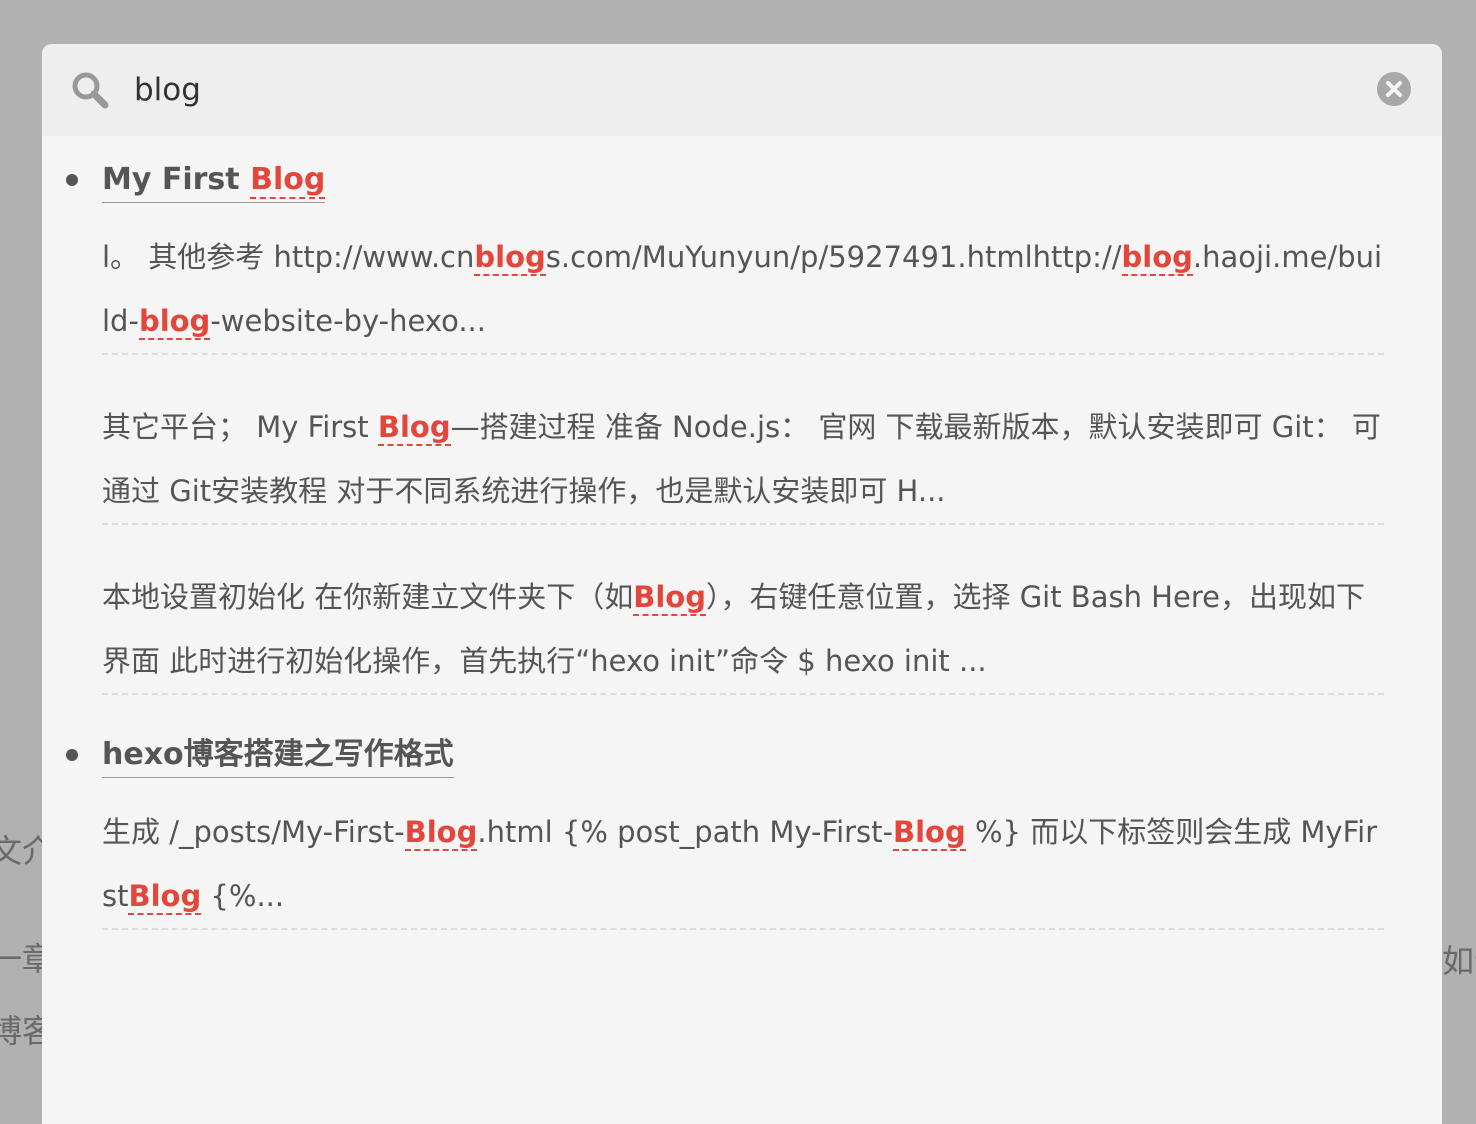  I want to click on search-input, so click(739, 90).